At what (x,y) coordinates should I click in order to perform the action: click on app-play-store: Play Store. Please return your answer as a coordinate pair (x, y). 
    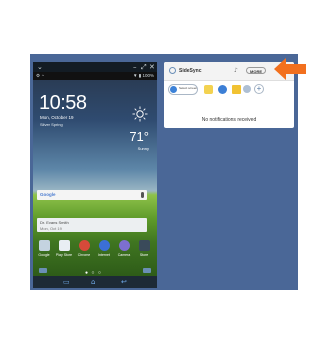
    Looking at the image, I should click on (64, 248).